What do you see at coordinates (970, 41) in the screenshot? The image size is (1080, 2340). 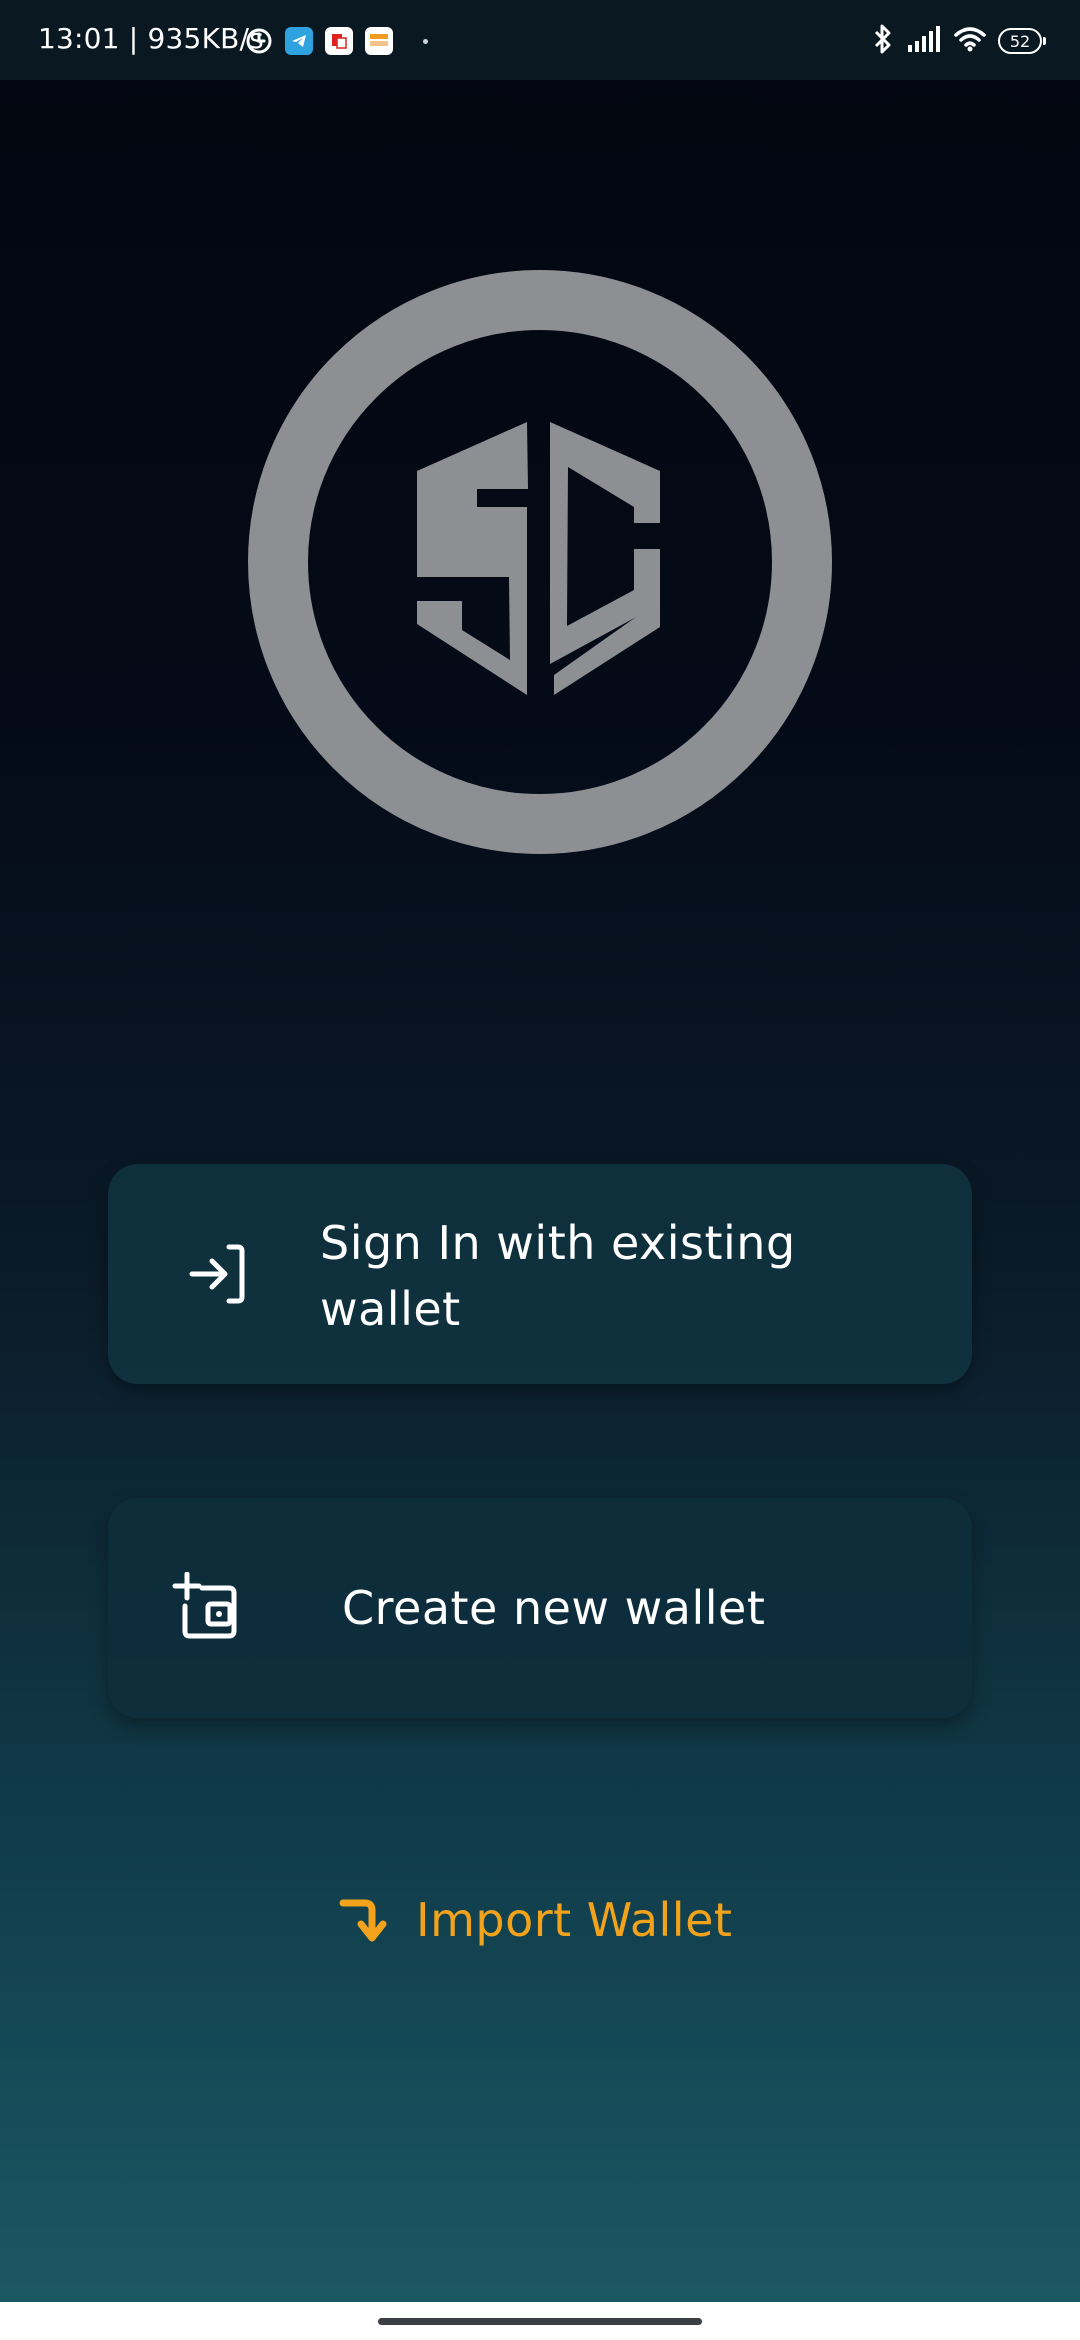 I see `wifi-icon` at bounding box center [970, 41].